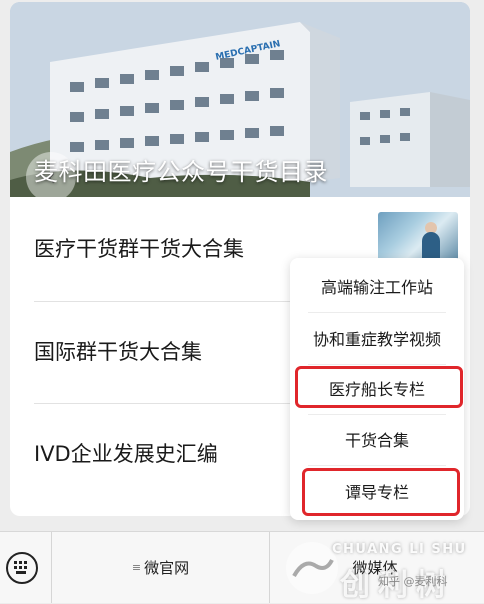 This screenshot has height=604, width=484. Describe the element at coordinates (399, 549) in the screenshot. I see `watermark-text: CHUANG LI SHU` at that location.